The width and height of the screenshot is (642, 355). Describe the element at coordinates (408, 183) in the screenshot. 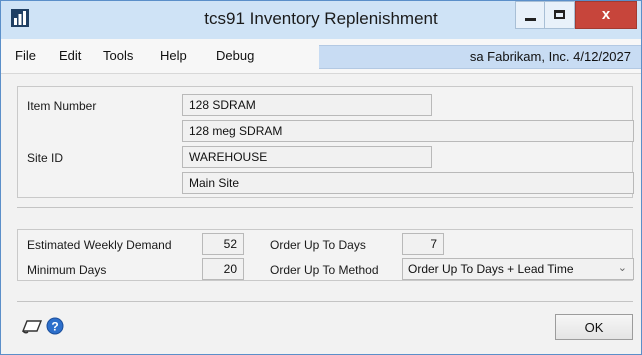

I see `site-description-field: Main Site` at that location.